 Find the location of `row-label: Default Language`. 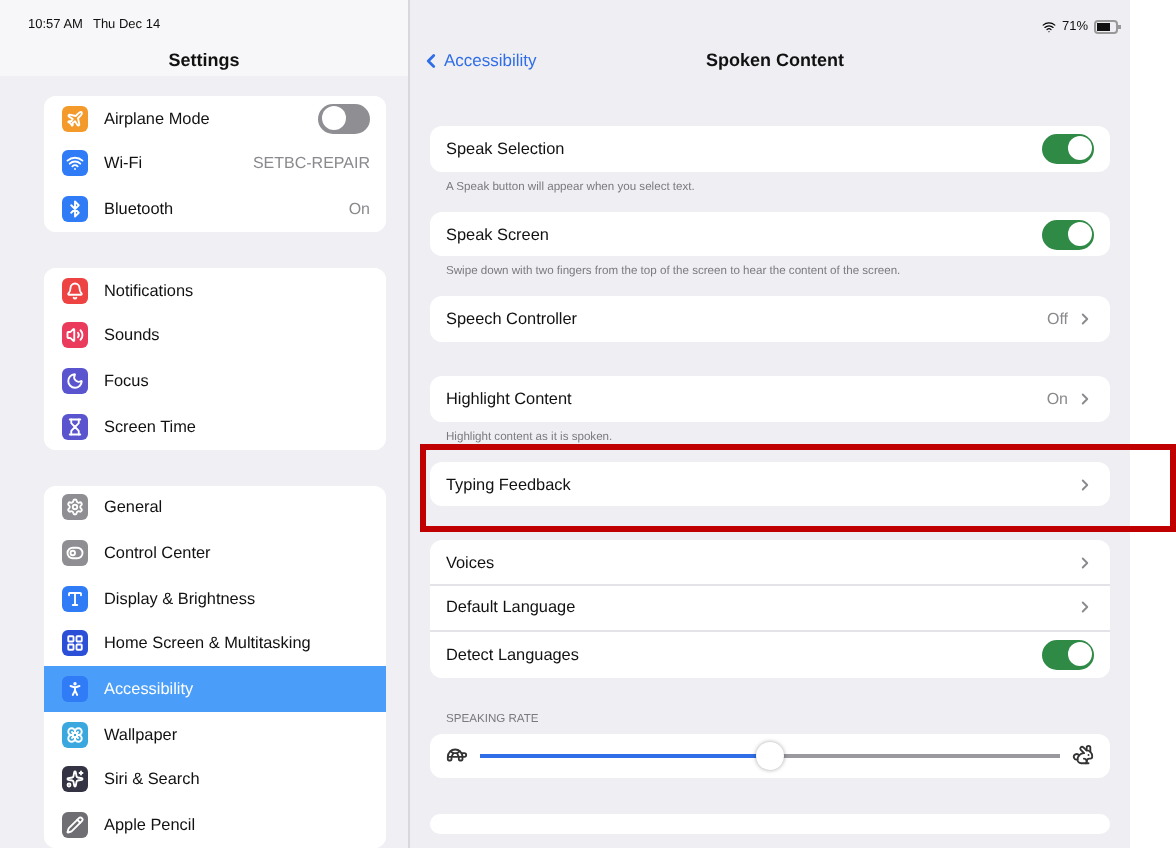

row-label: Default Language is located at coordinates (512, 607).